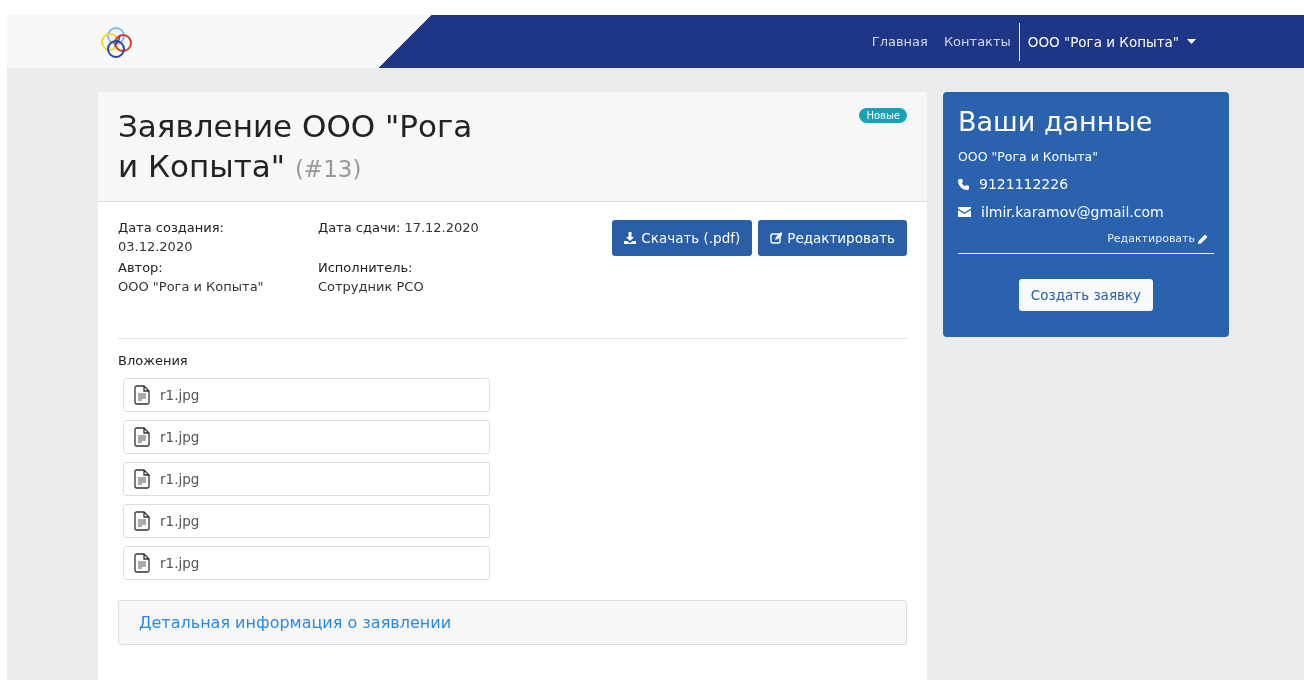 The width and height of the screenshot is (1304, 680). What do you see at coordinates (1191, 41) in the screenshot?
I see `caret-icon` at bounding box center [1191, 41].